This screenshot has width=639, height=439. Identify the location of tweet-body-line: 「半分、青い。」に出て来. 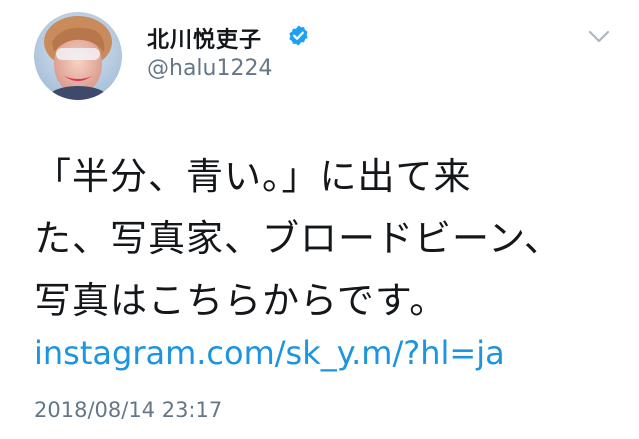
(253, 176).